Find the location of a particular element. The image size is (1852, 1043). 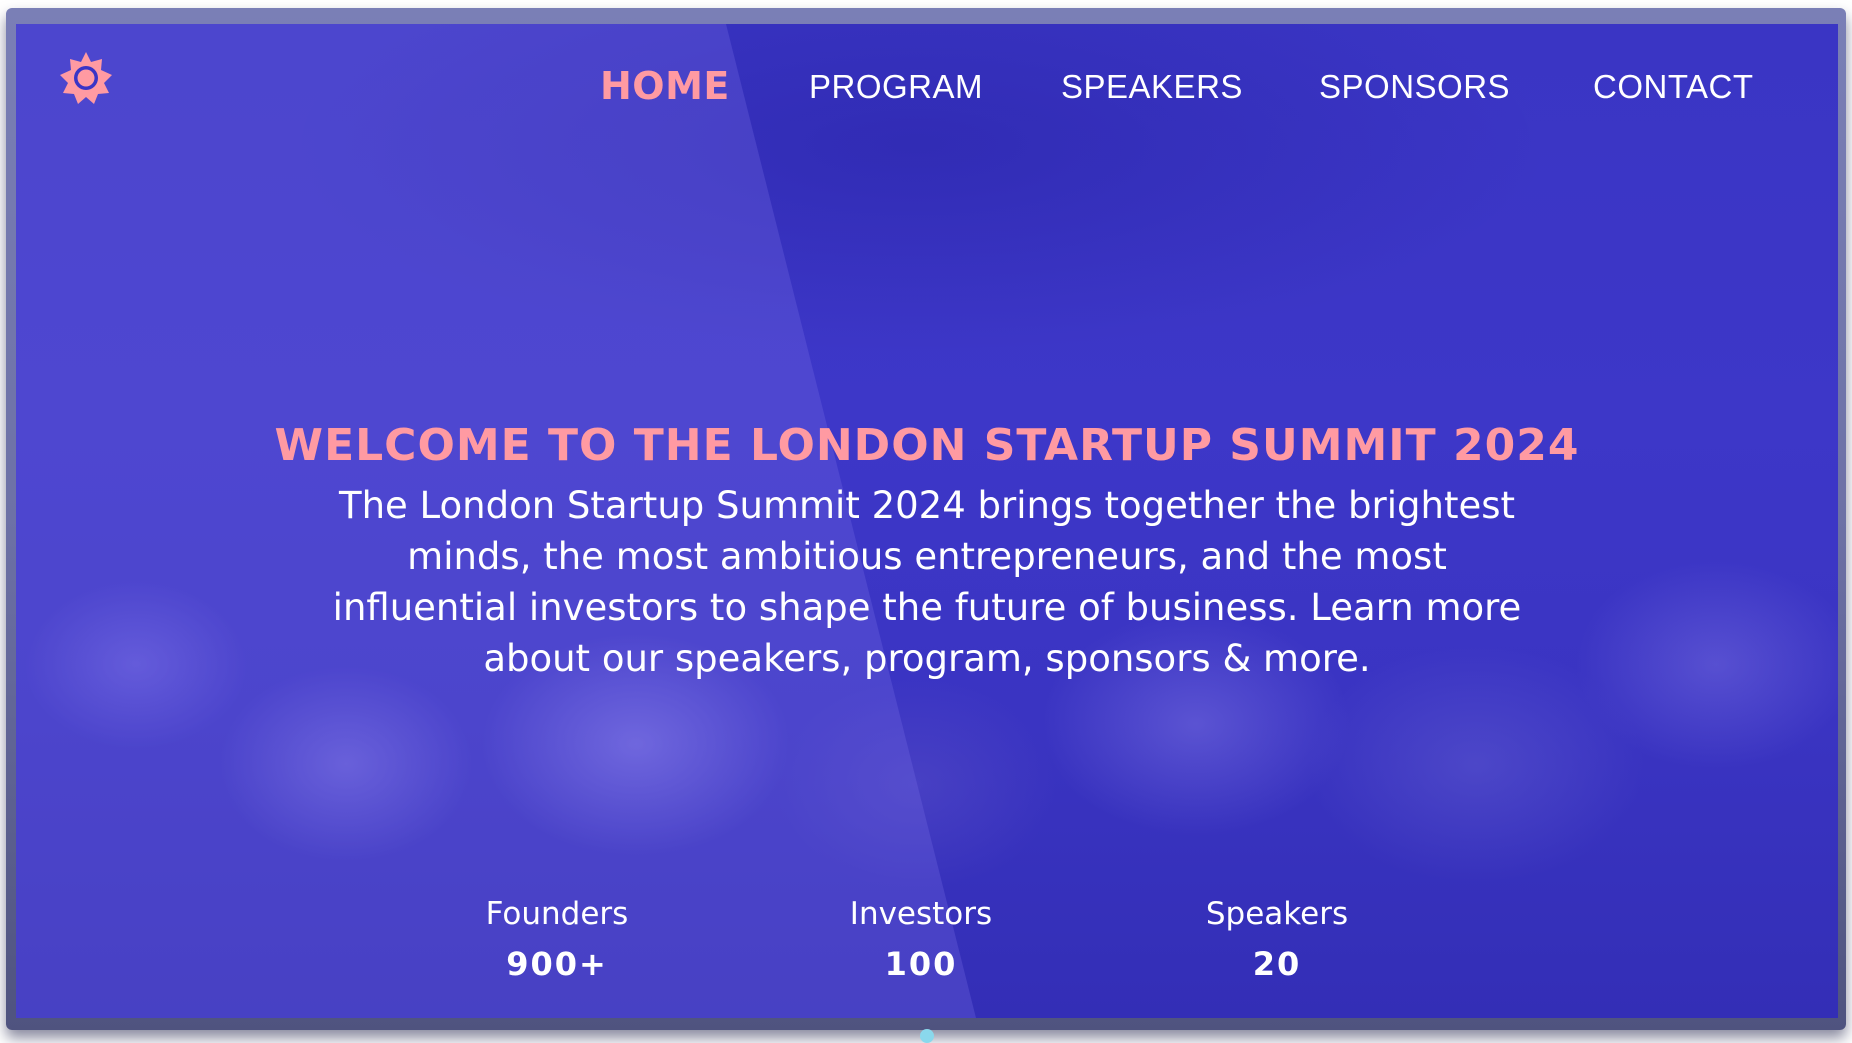

stat-founders: Founders 900+ is located at coordinates (557, 939).